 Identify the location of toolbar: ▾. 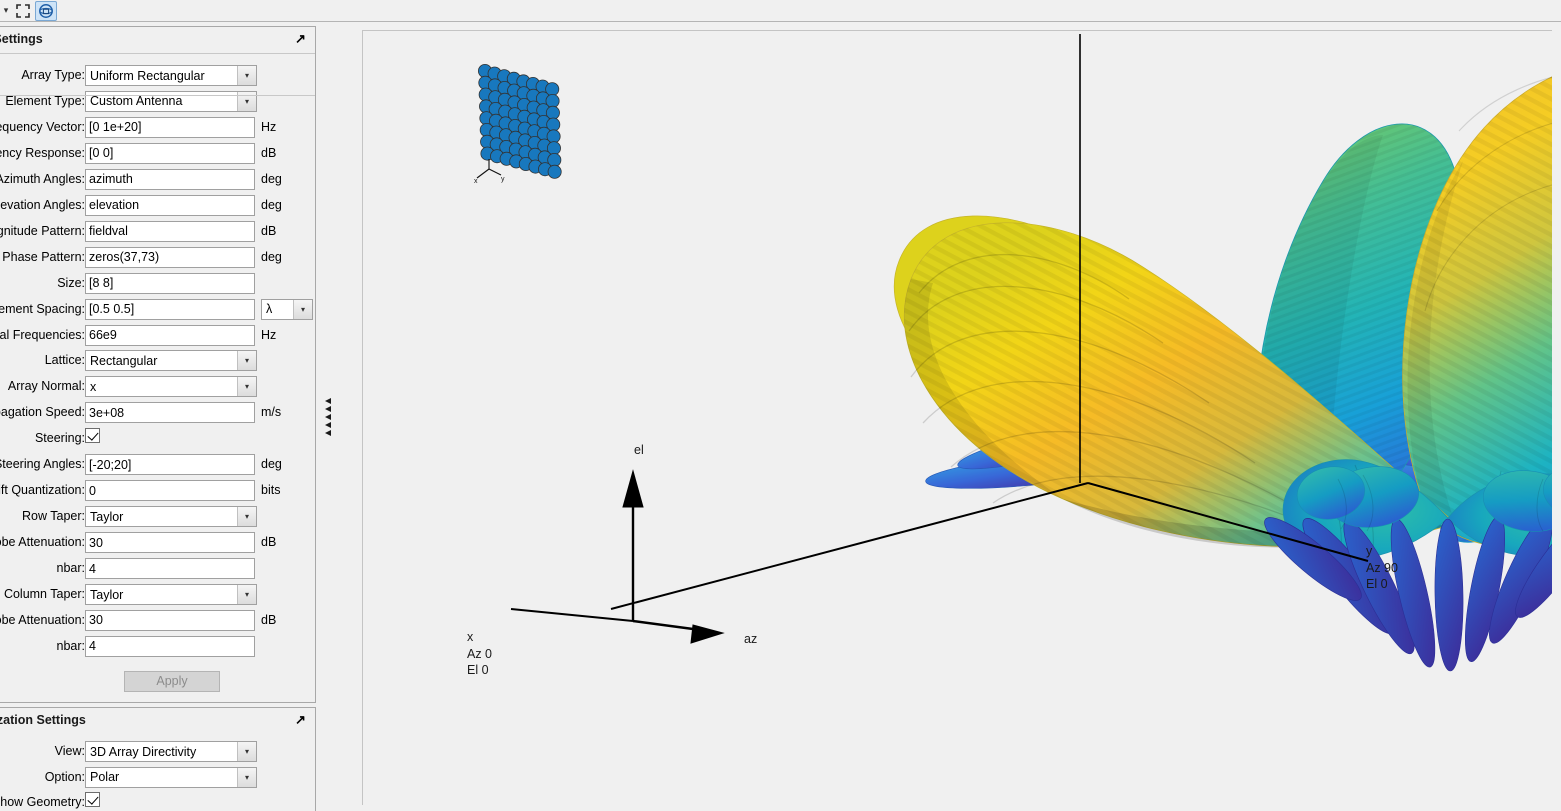
(780, 11).